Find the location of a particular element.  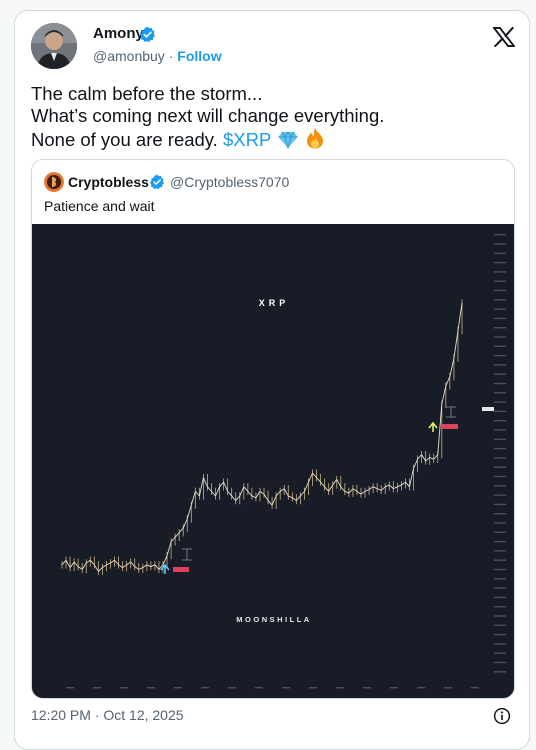

tweet-line-3: None of you are ready. $XRP is located at coordinates (266, 139).